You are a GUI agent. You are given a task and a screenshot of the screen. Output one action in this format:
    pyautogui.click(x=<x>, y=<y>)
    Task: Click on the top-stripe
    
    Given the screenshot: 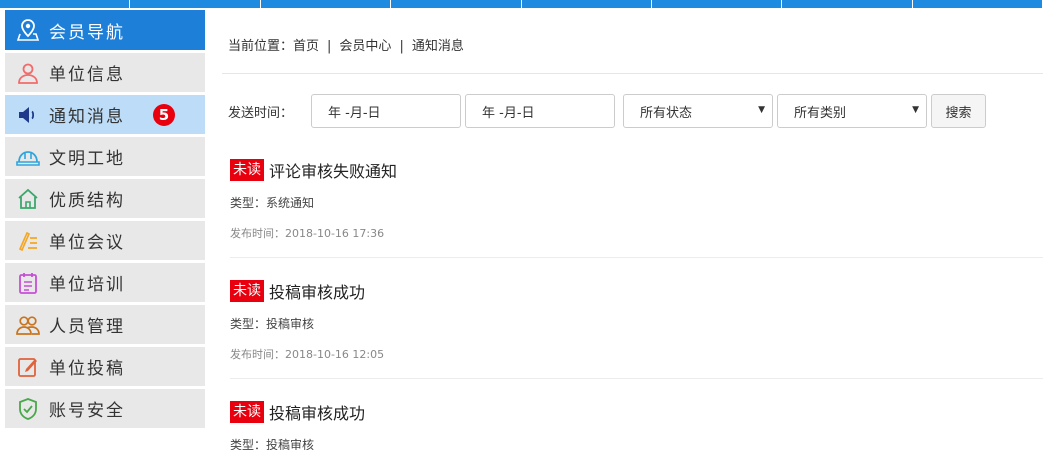 What is the action you would take?
    pyautogui.click(x=521, y=4)
    